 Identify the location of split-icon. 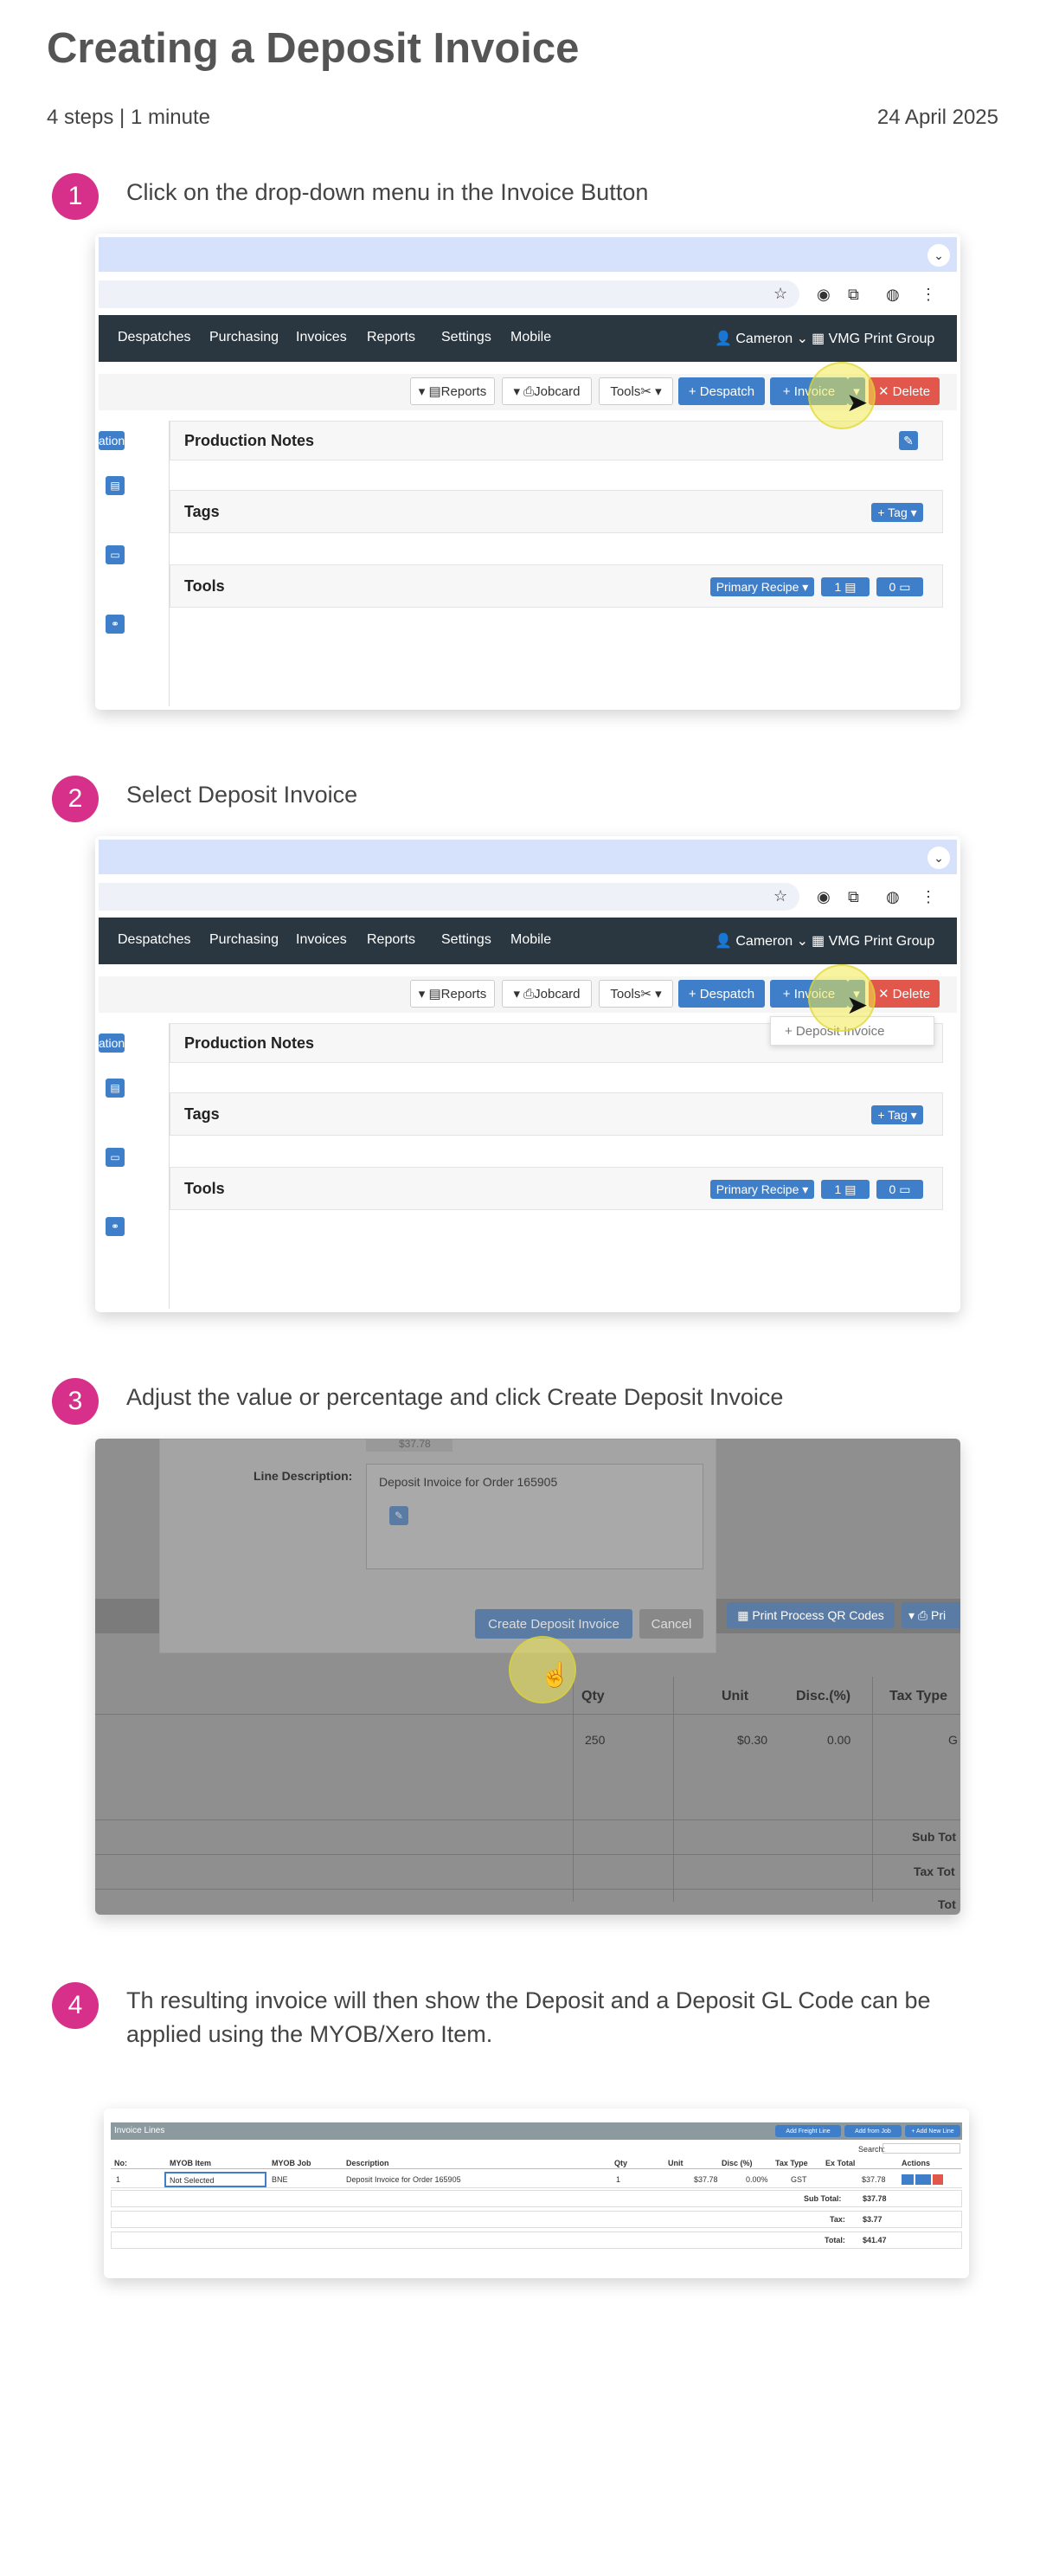
(923, 2179).